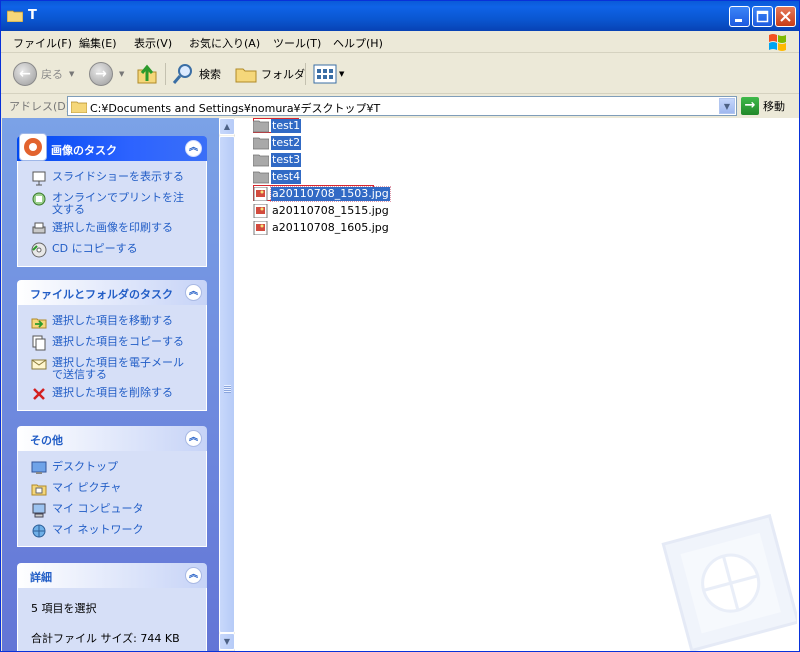  I want to click on place-my-computer: マイ コンピュータ, so click(112, 509).